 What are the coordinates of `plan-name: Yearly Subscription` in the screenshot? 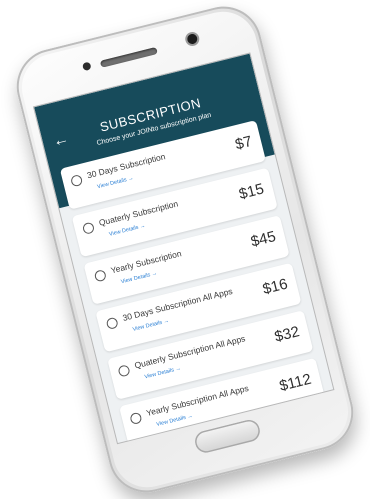 It's located at (146, 262).